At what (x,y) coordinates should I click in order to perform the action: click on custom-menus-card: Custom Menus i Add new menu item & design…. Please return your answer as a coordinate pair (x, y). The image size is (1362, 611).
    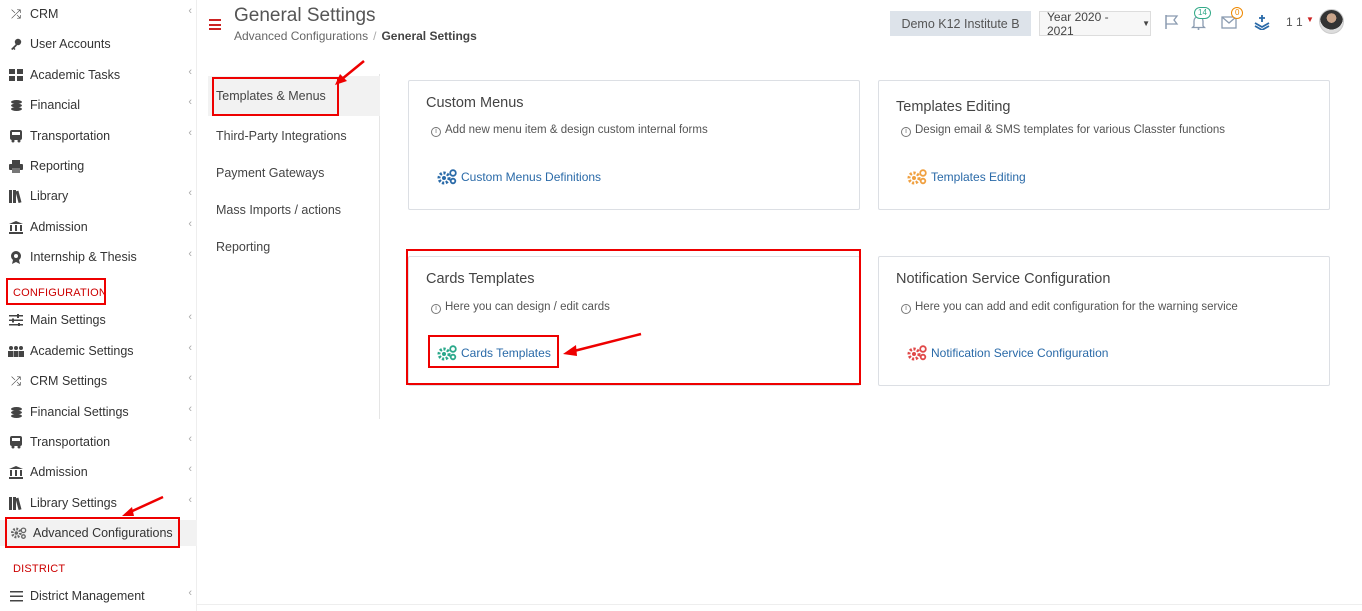
    Looking at the image, I should click on (634, 145).